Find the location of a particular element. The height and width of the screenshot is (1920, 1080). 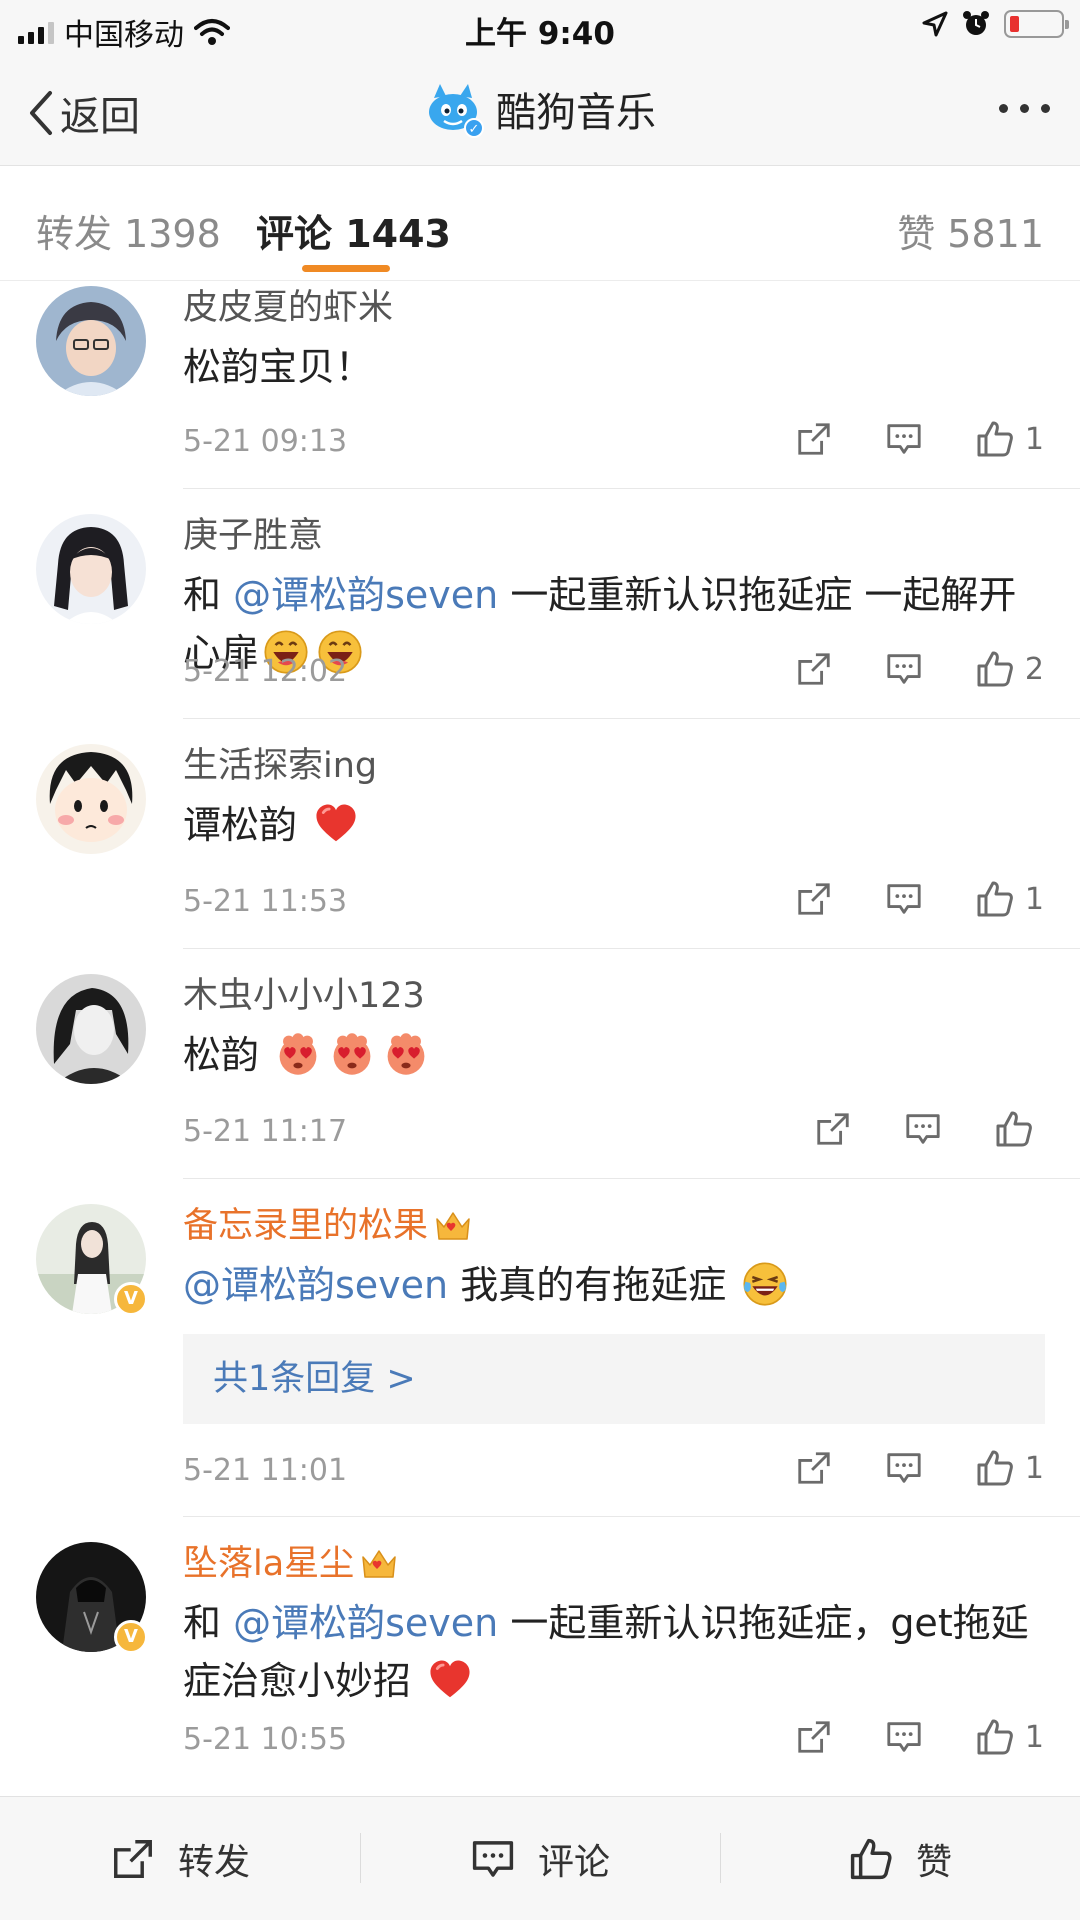

comment-time: 5-21 12:02 is located at coordinates (265, 671).